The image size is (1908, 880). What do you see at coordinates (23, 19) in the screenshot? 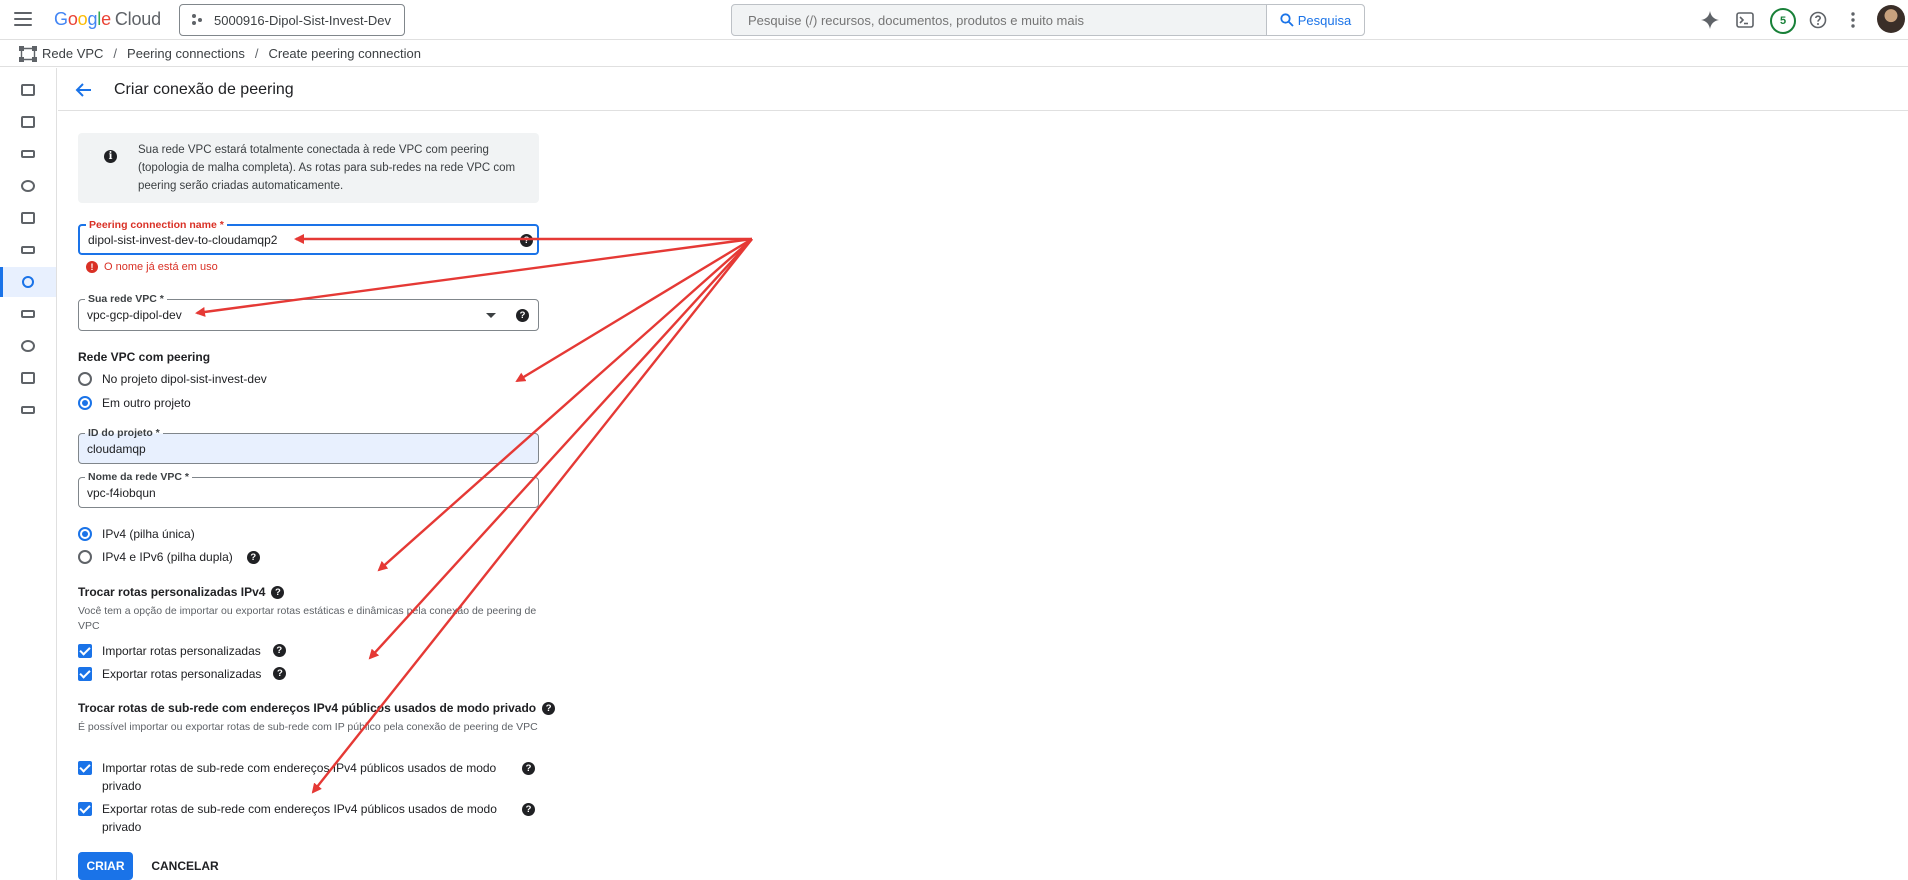
I see `menu-icon` at bounding box center [23, 19].